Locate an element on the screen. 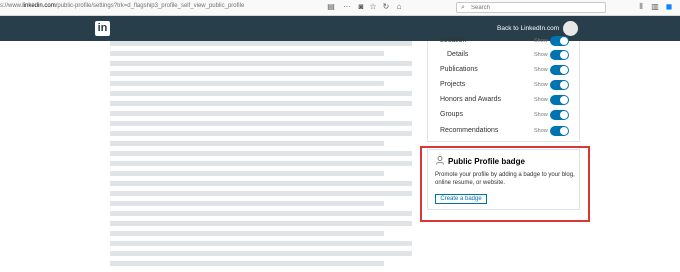 This screenshot has height=272, width=680. setting-label: Details is located at coordinates (458, 54).